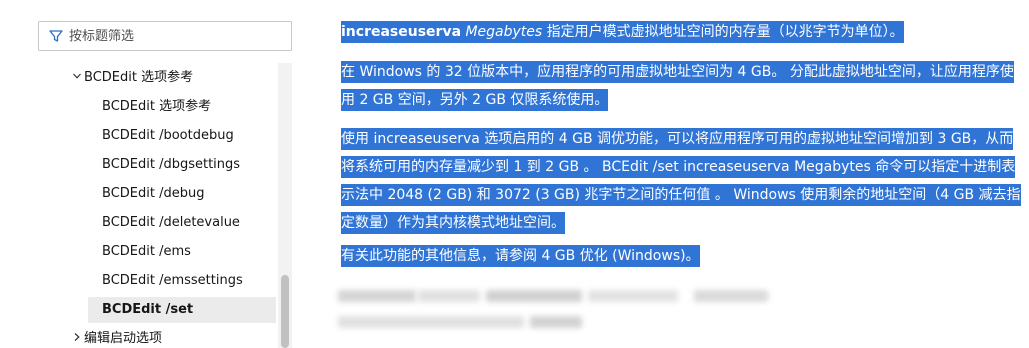 The height and width of the screenshot is (348, 1029). I want to click on toc-scrollbar-thumb, so click(285, 311).